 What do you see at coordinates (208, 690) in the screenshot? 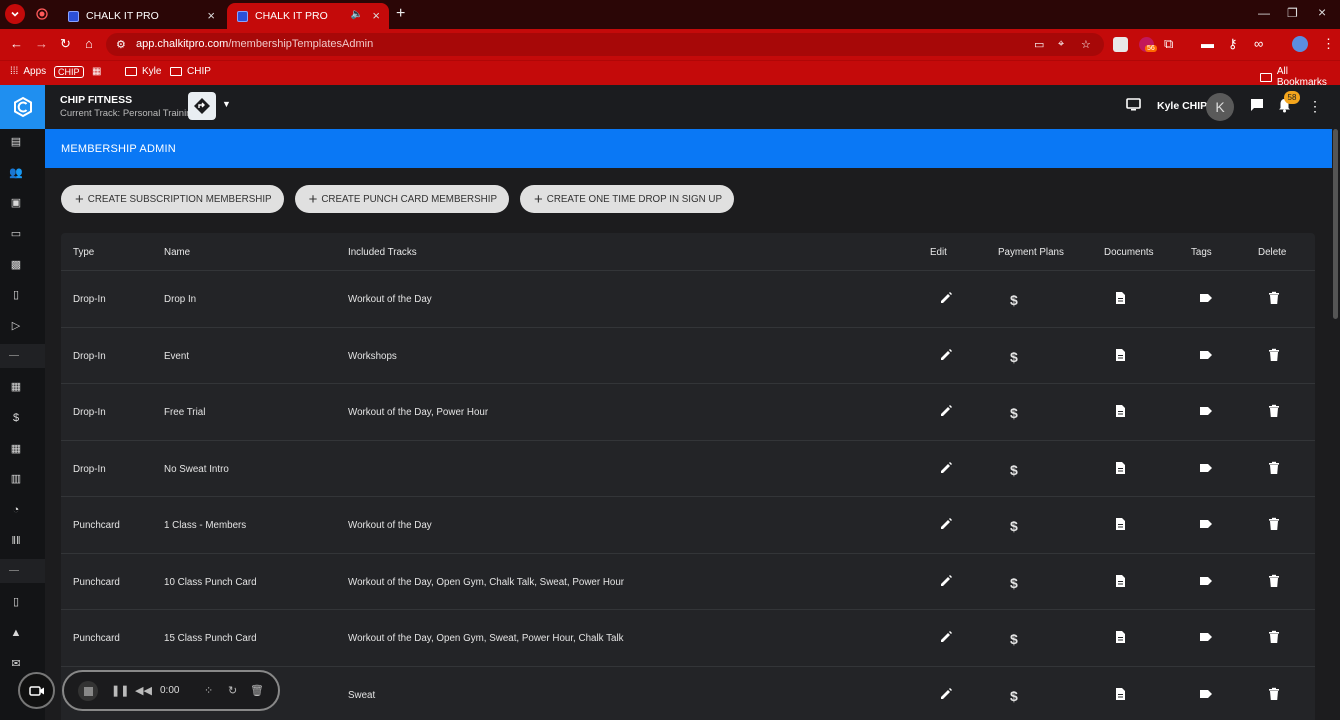
I see `grid-dots-icon: ⁘` at bounding box center [208, 690].